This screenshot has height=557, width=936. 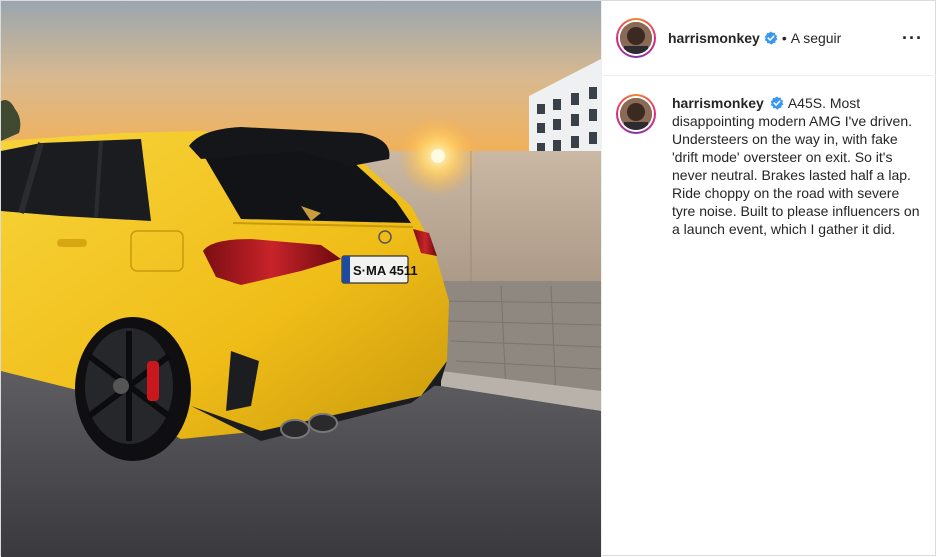 I want to click on avatar, so click(x=636, y=38).